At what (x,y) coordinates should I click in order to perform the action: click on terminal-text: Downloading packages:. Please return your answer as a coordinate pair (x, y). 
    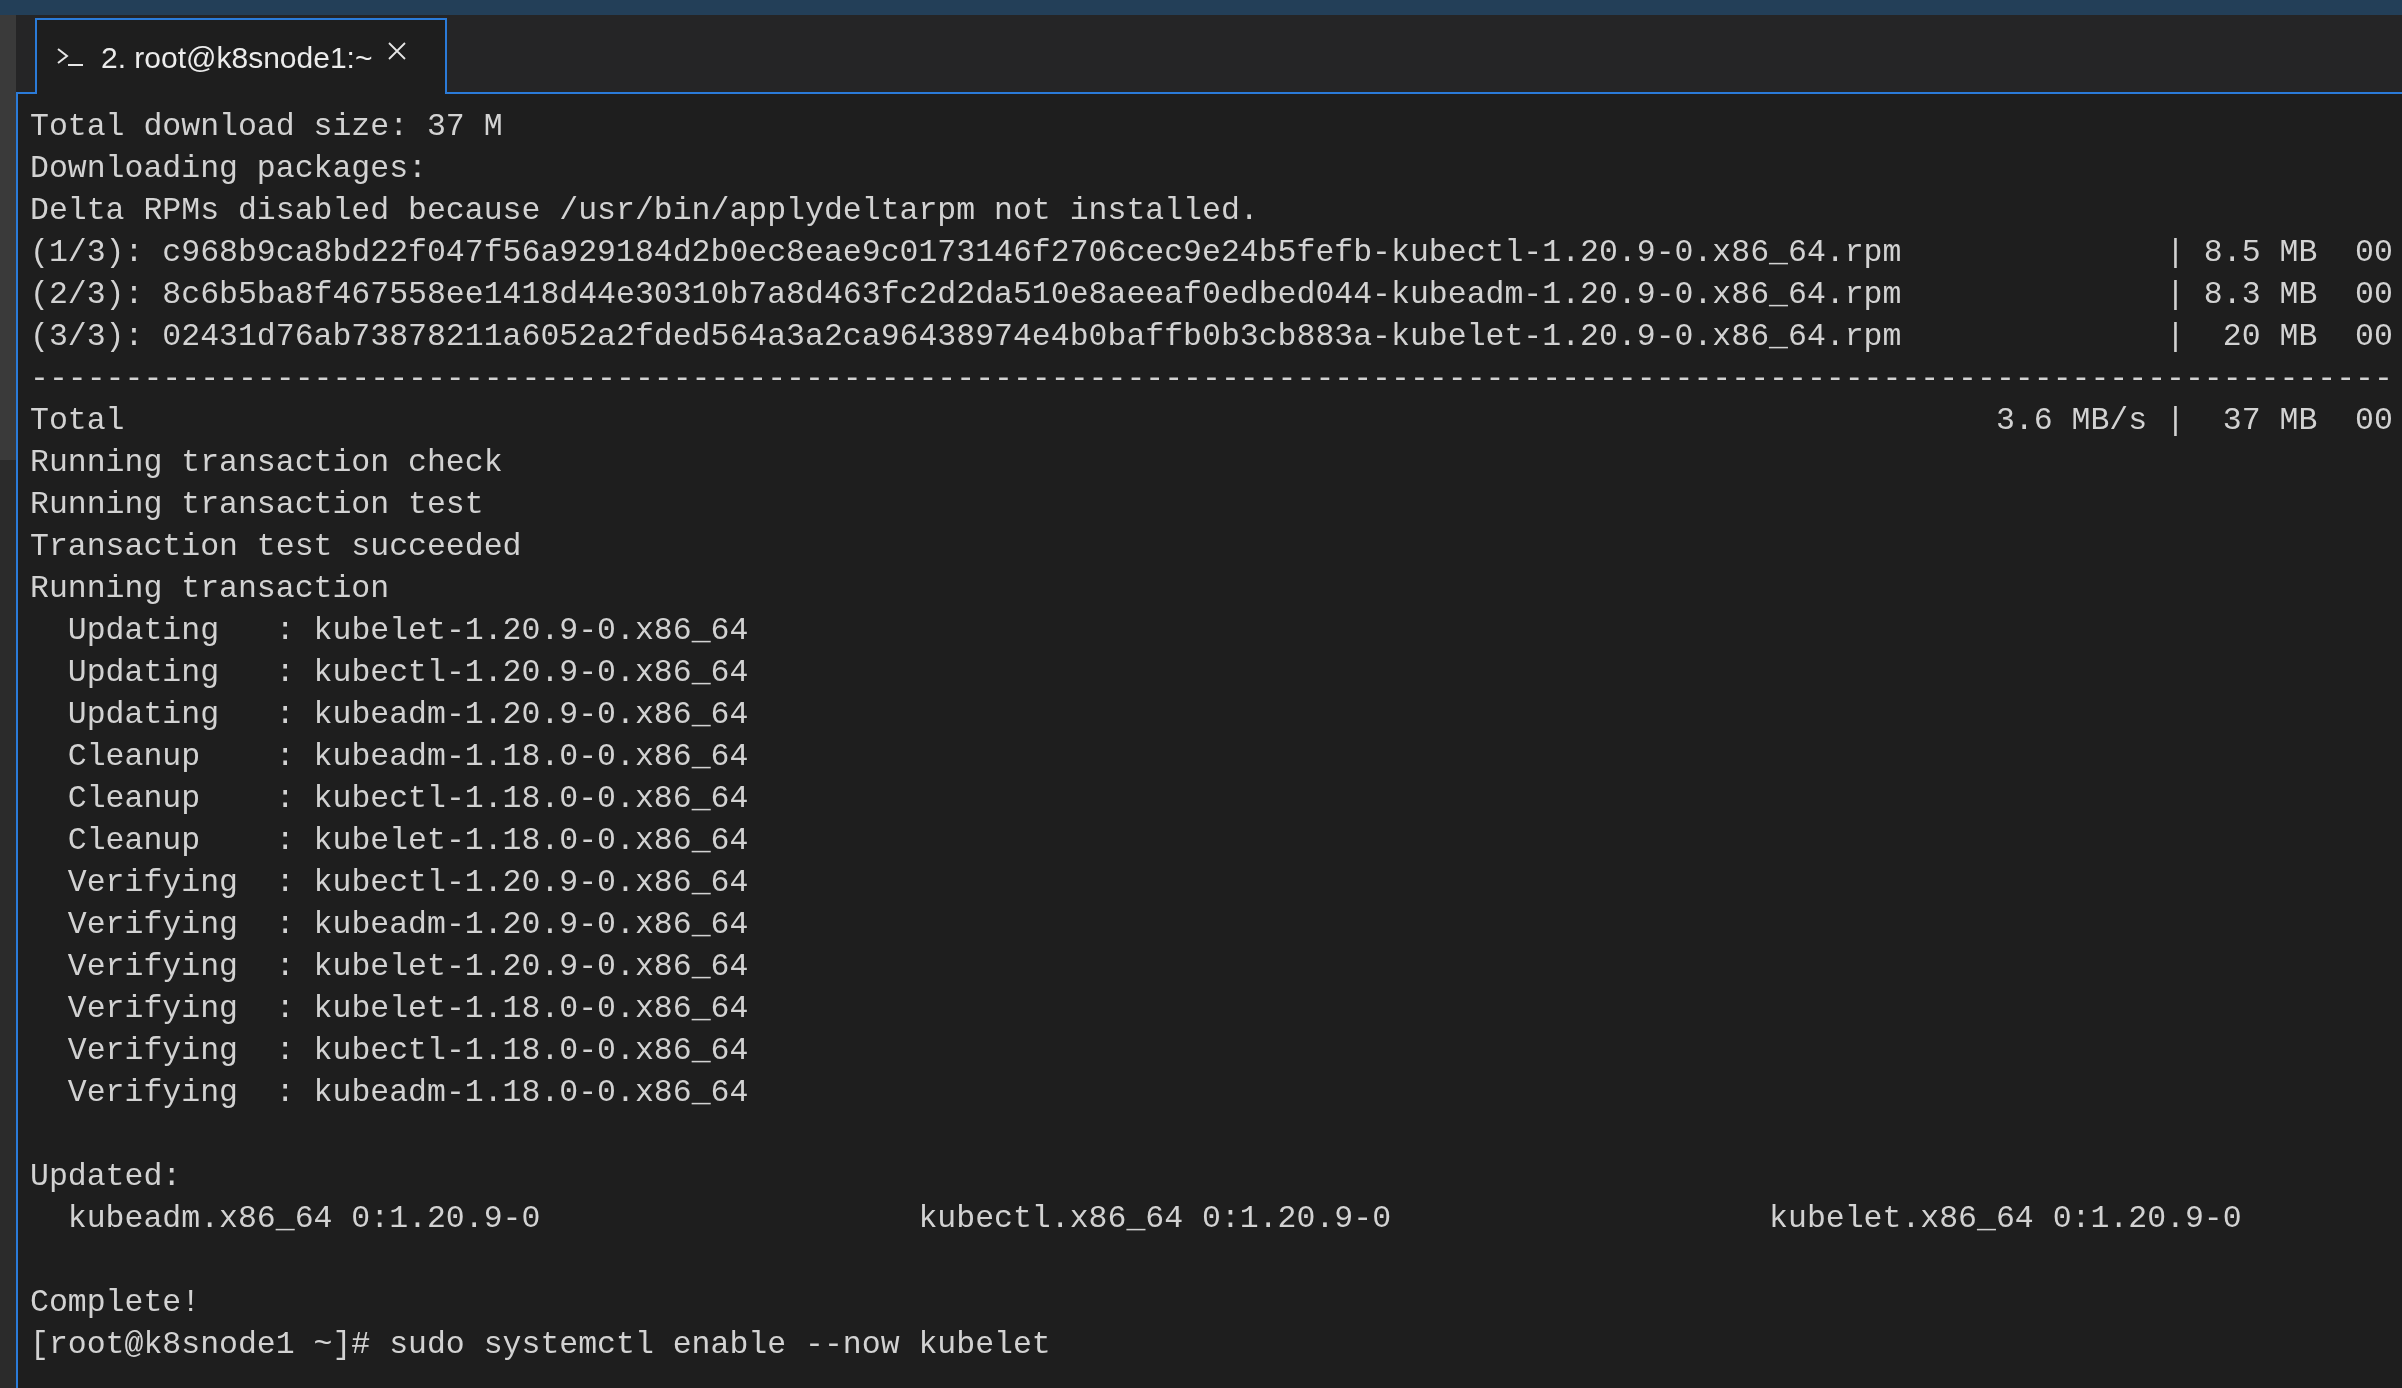
    Looking at the image, I should click on (228, 168).